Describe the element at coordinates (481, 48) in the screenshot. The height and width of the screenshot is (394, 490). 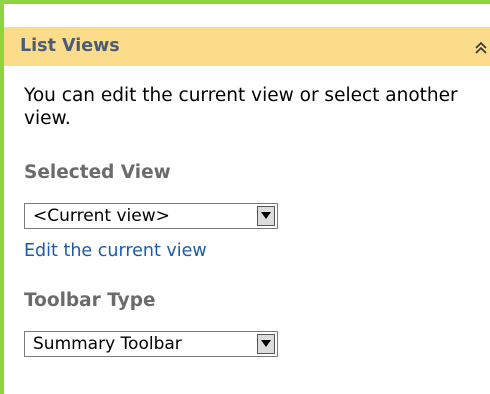
I see `double-chevron-up-icon` at that location.